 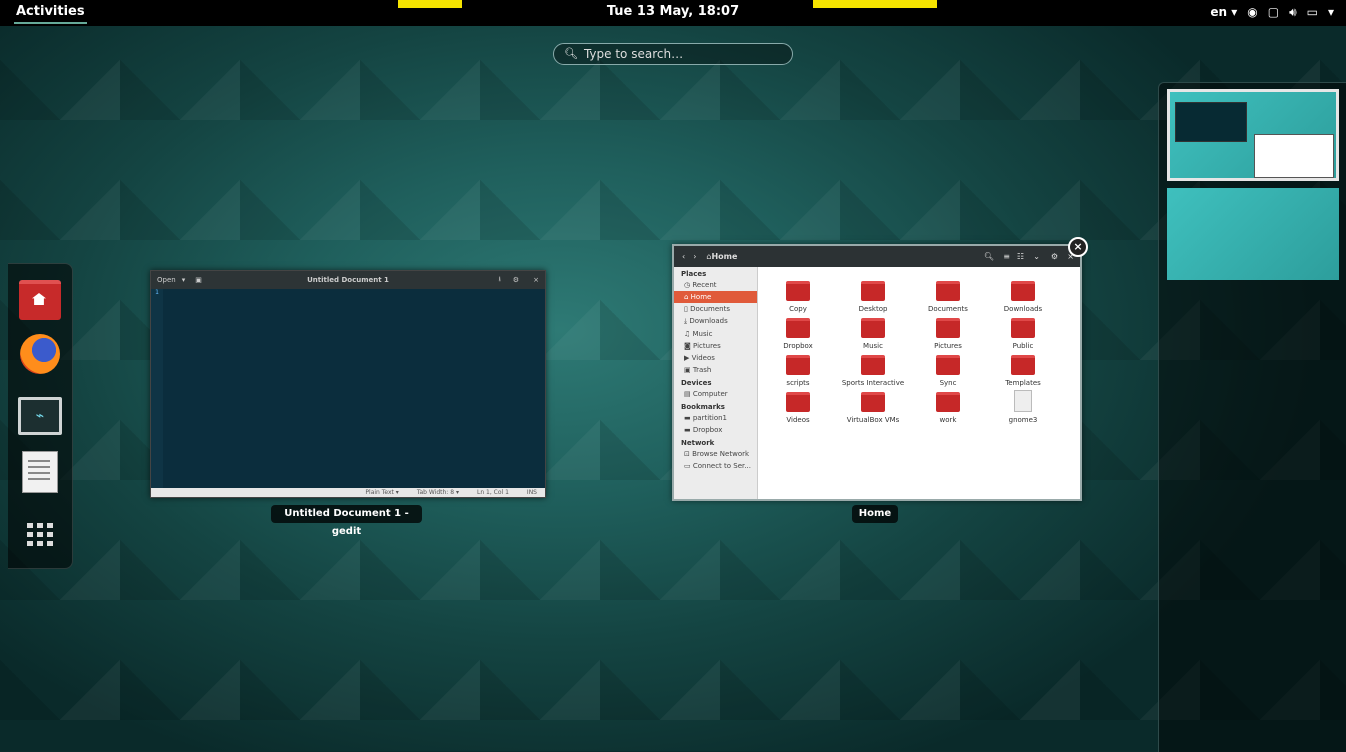 What do you see at coordinates (715, 309) in the screenshot?
I see `sidebar-item-documents: ▯ Documents` at bounding box center [715, 309].